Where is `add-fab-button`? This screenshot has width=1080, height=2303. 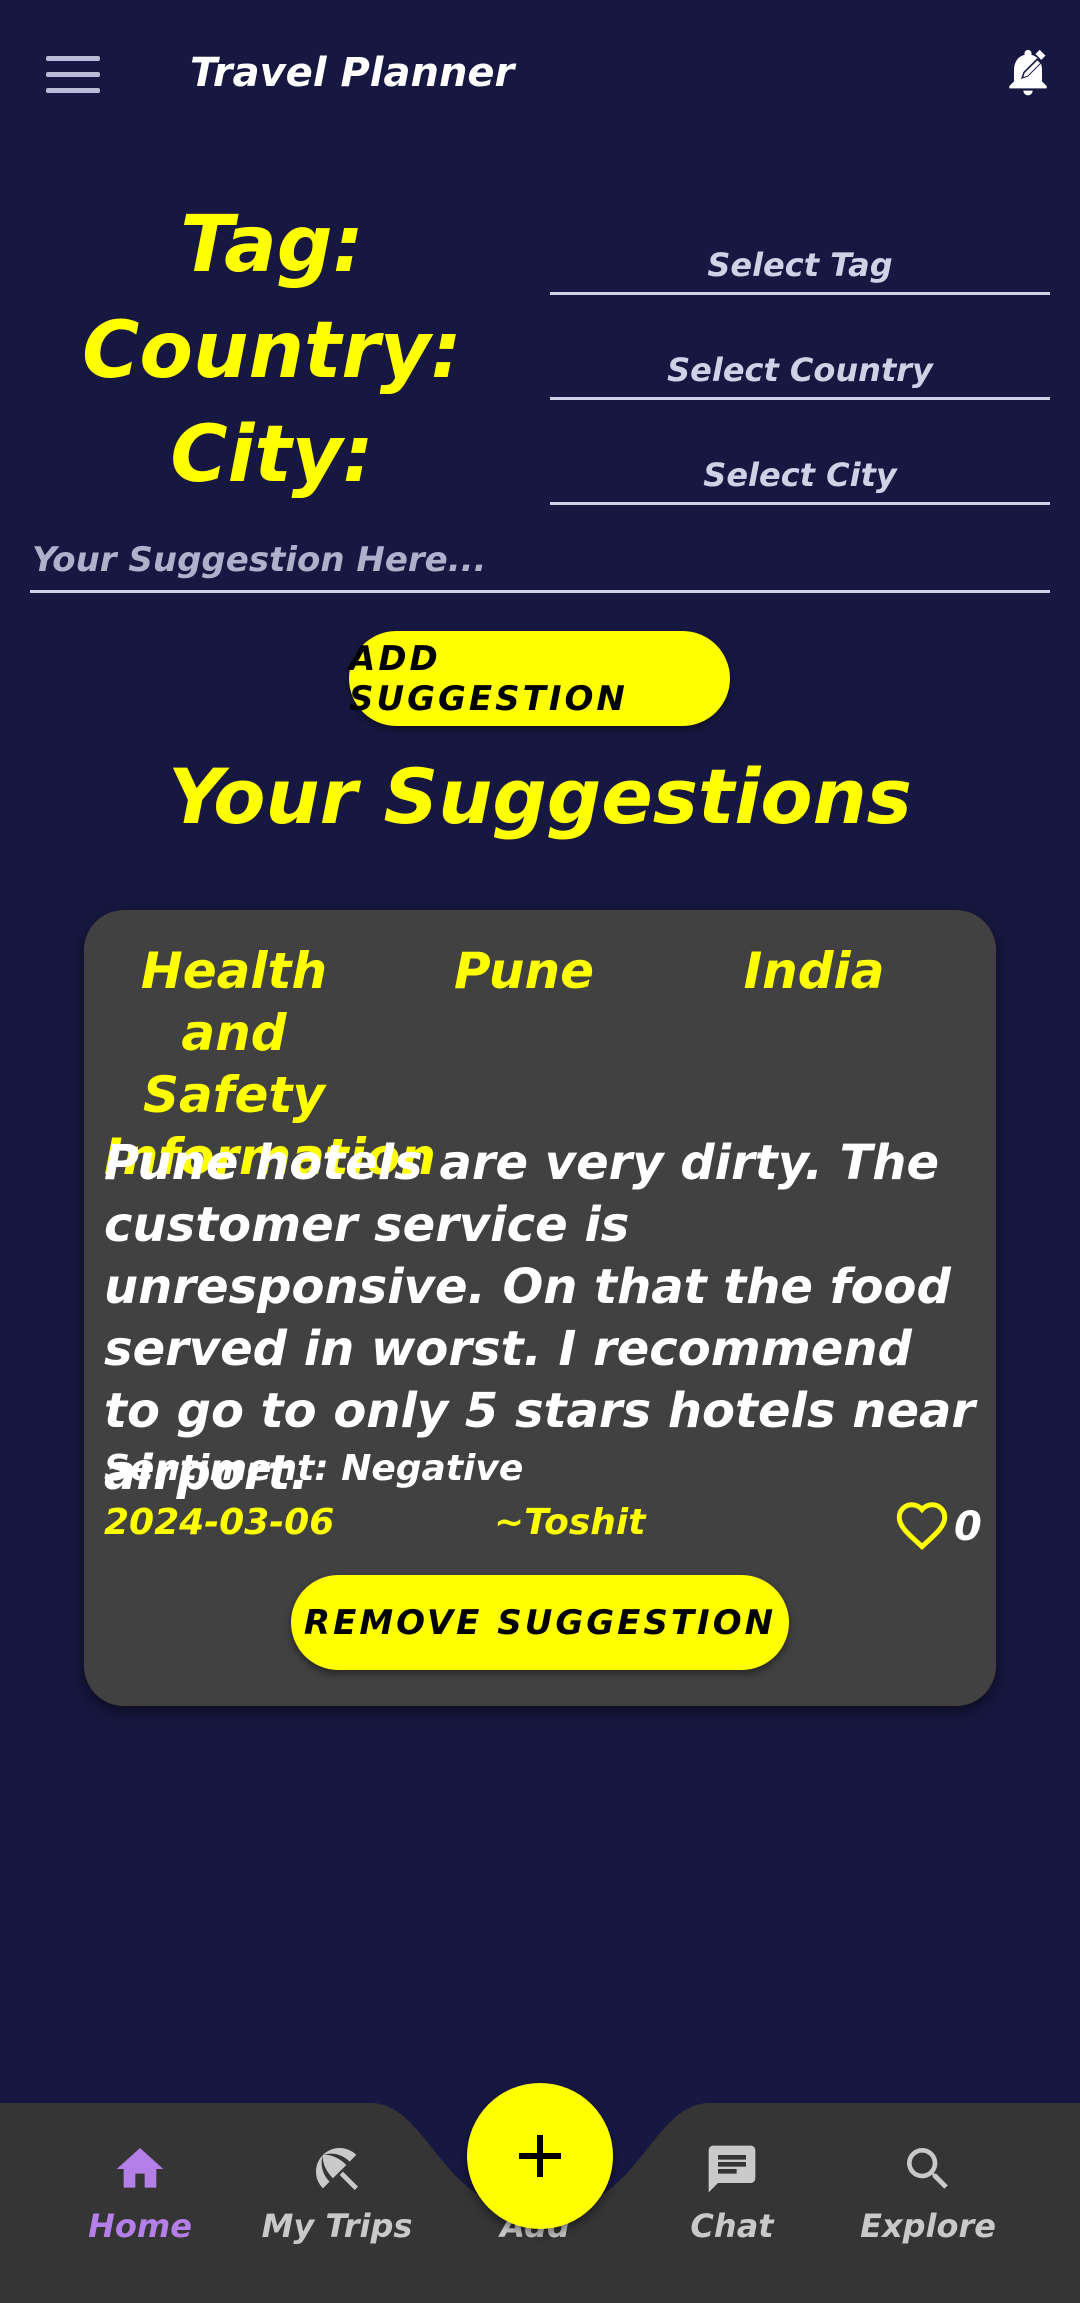
add-fab-button is located at coordinates (540, 2156).